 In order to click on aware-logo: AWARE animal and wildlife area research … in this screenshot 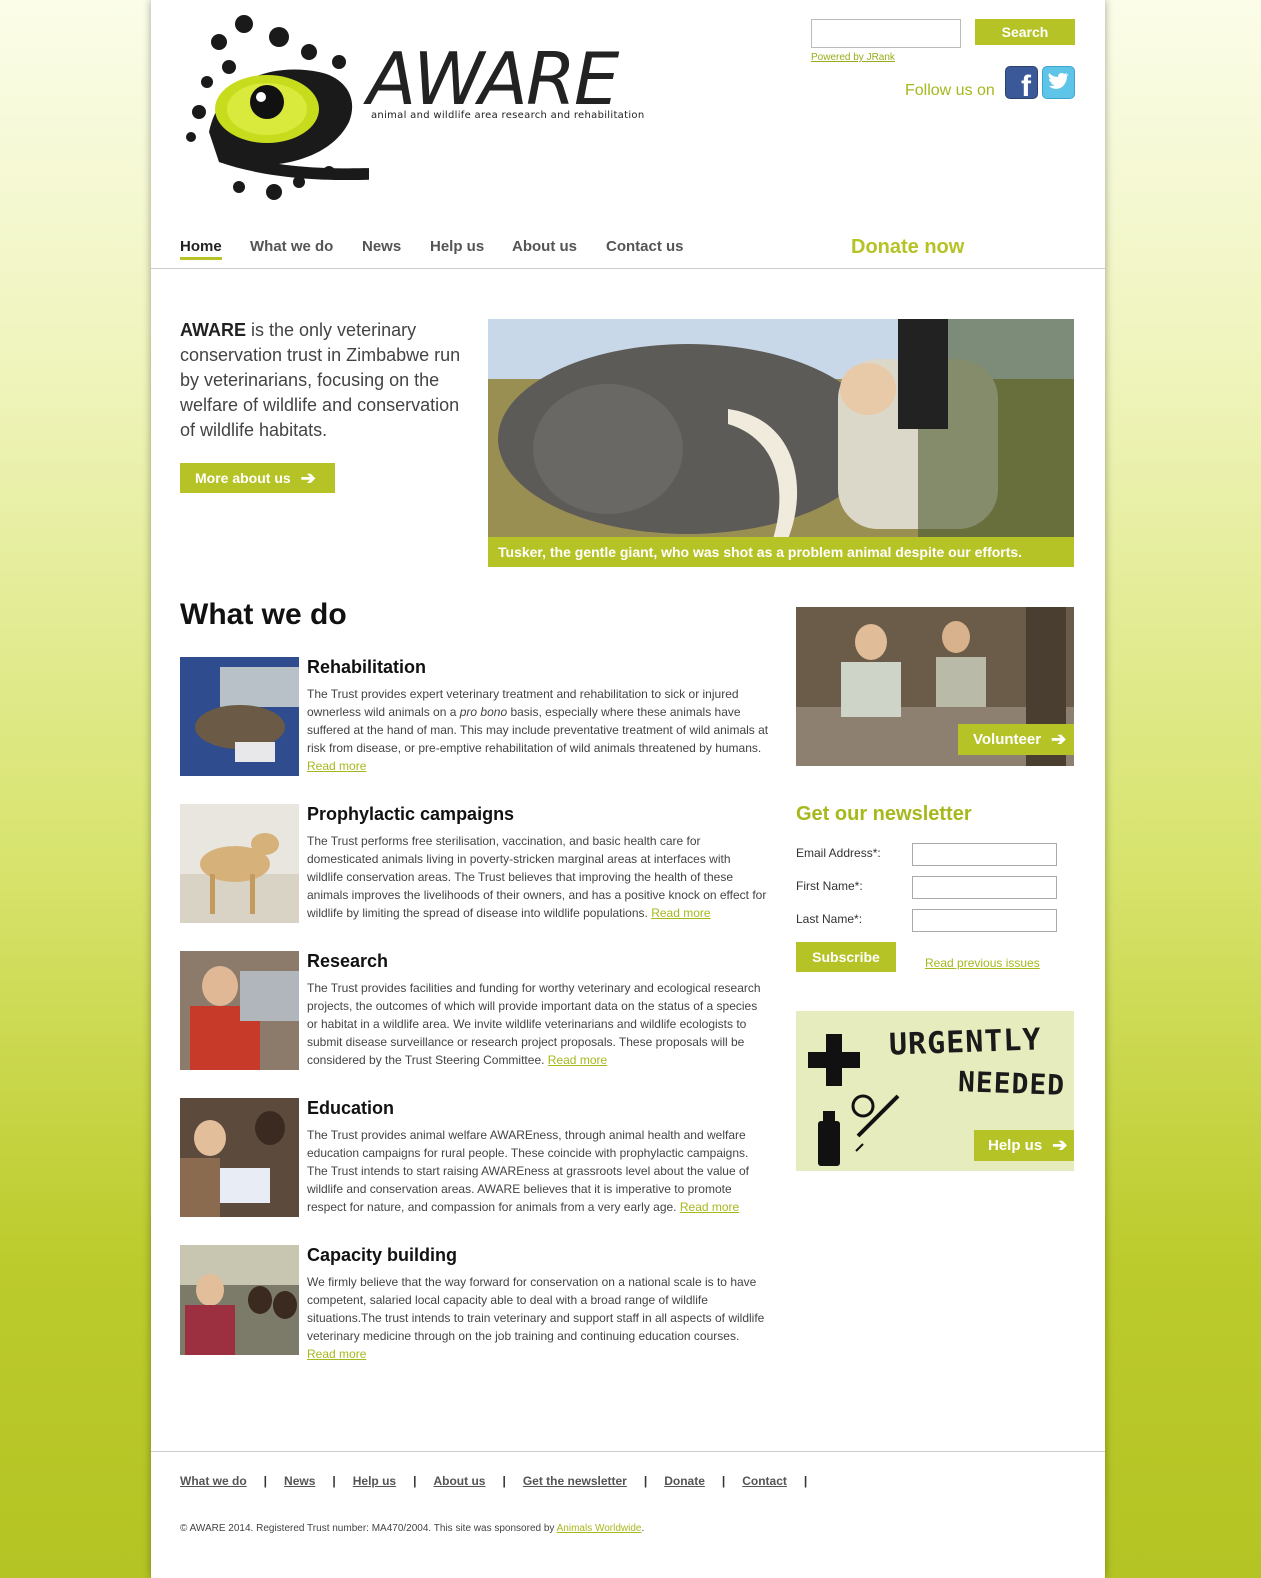, I will do `click(414, 110)`.